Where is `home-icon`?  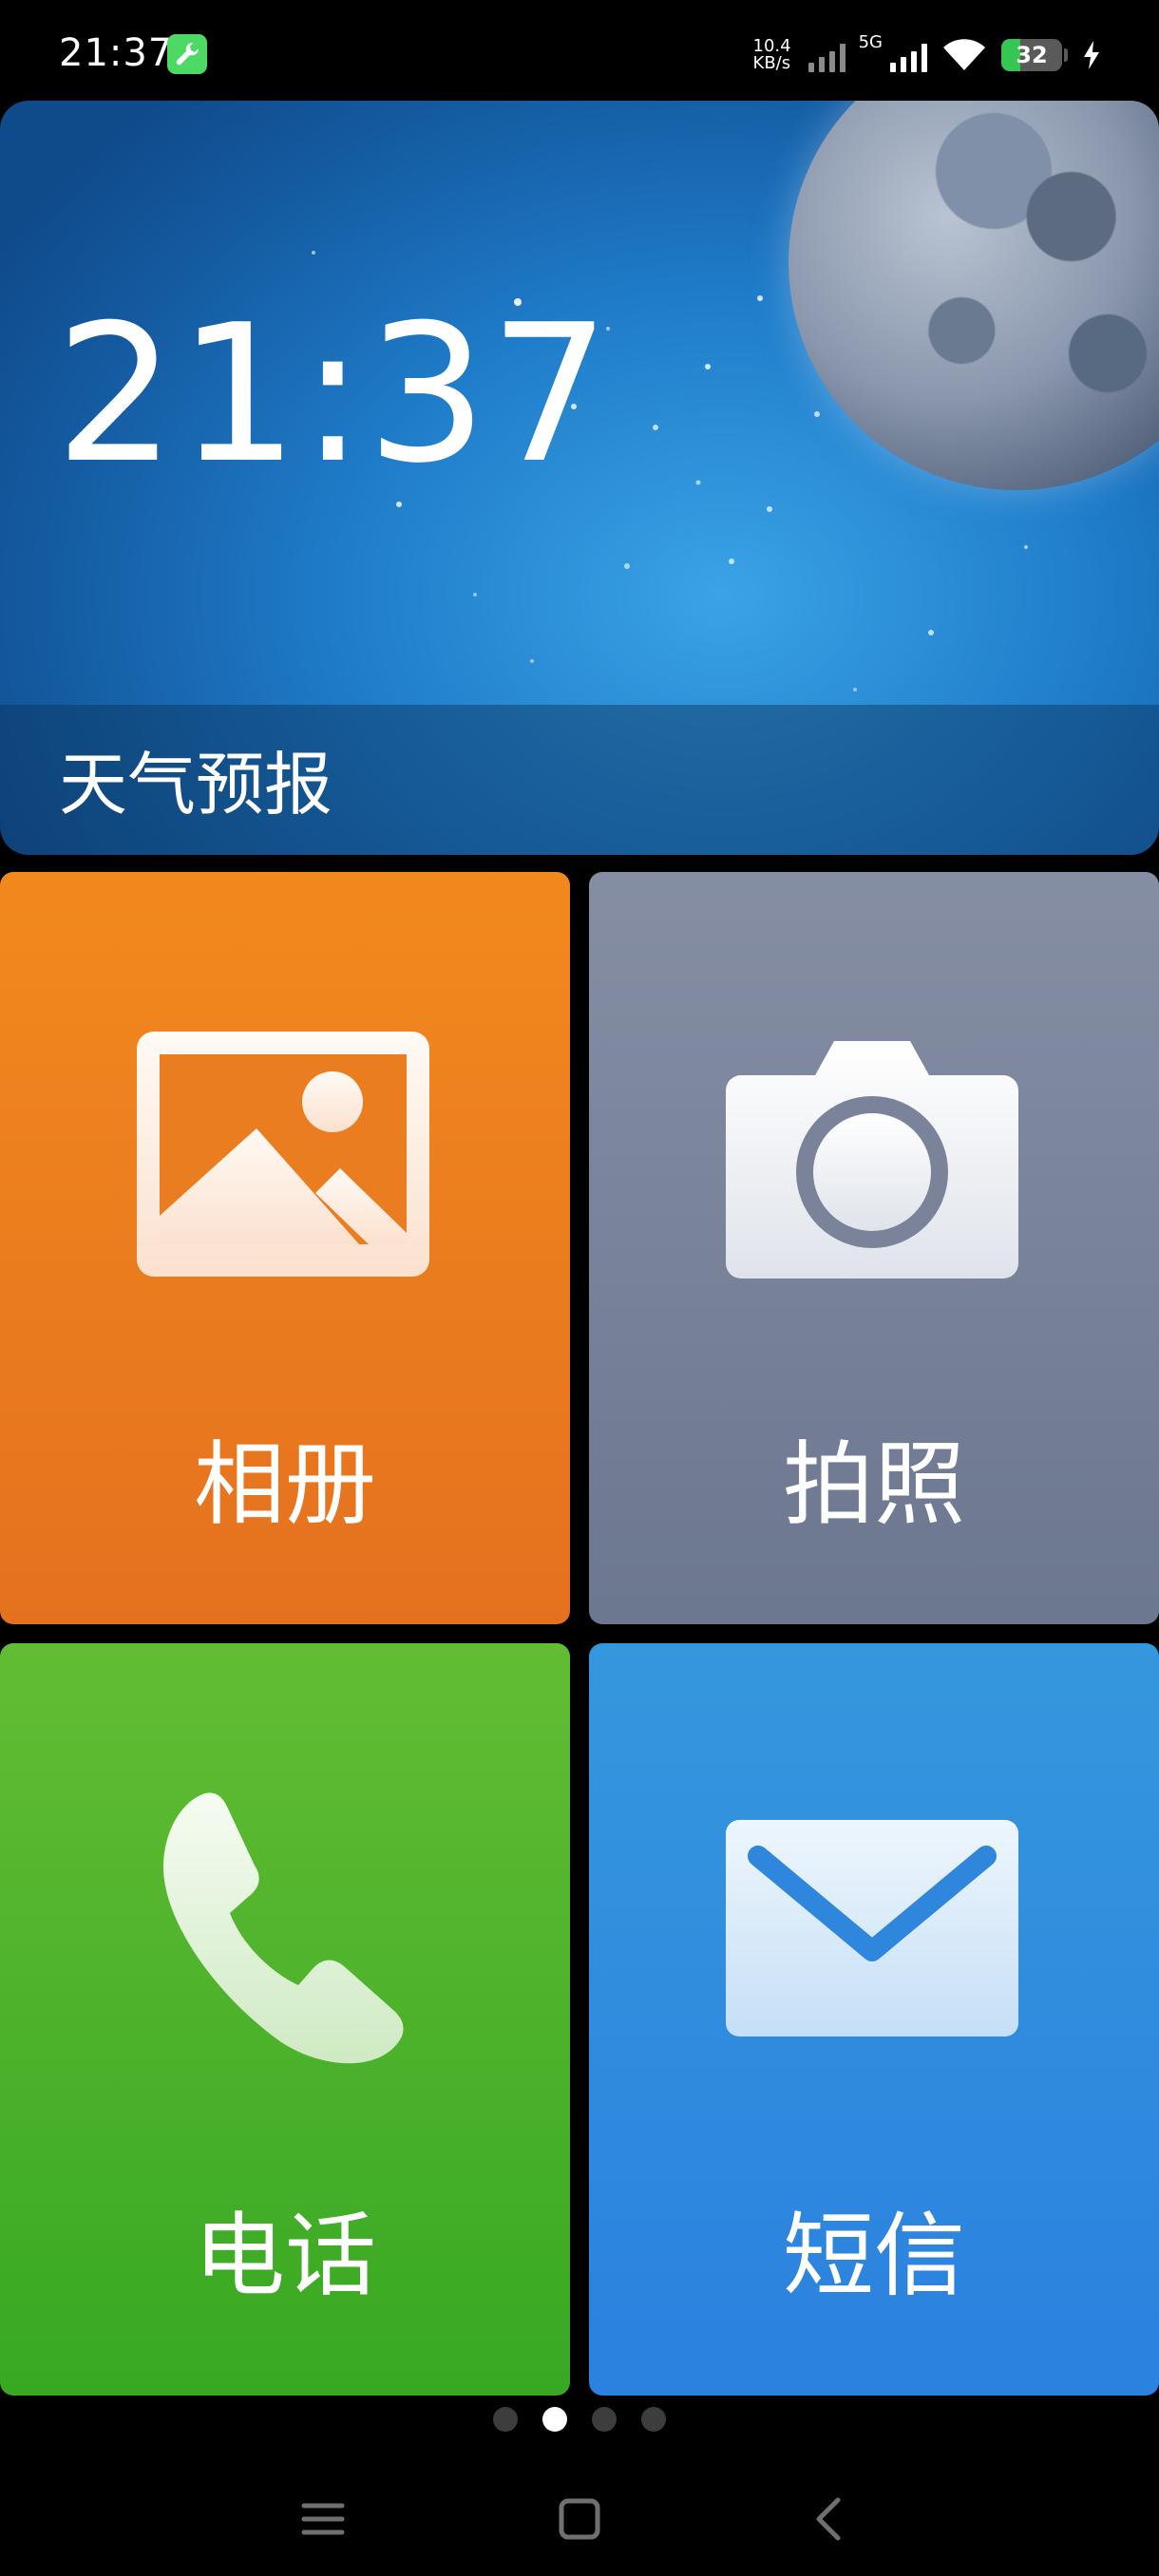 home-icon is located at coordinates (580, 2519).